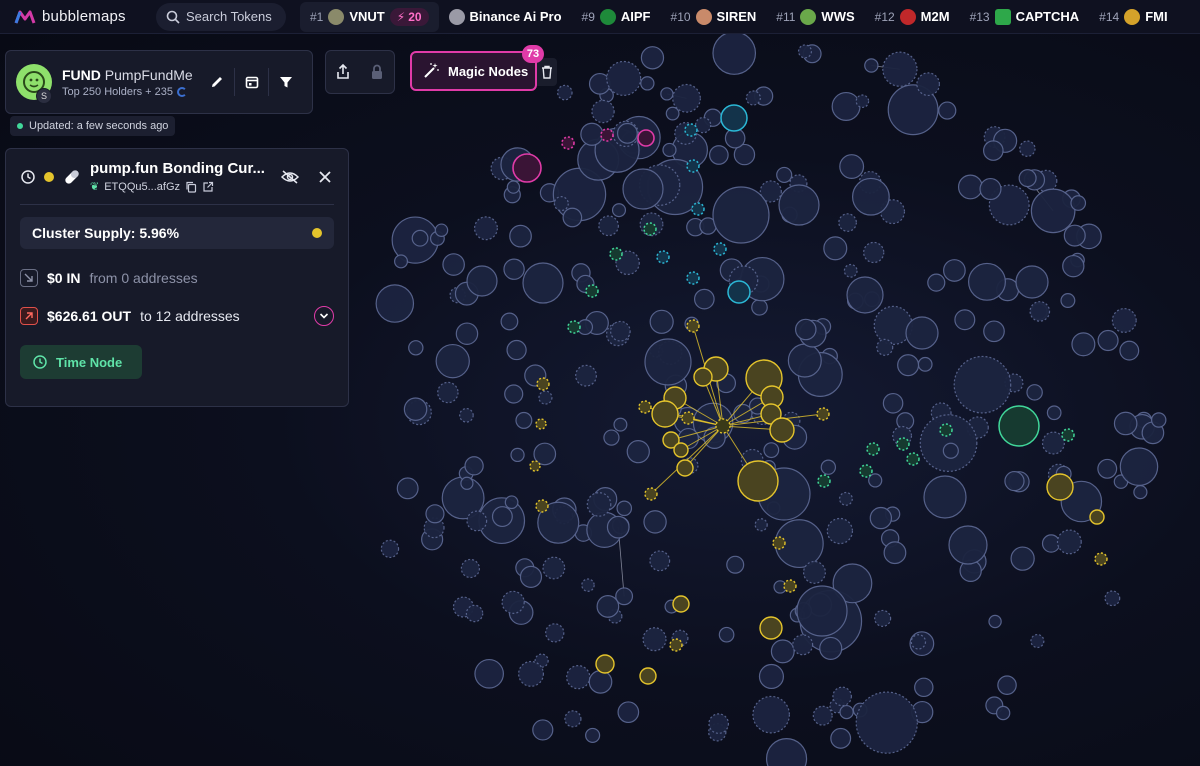  I want to click on search-box: Search Tokens, so click(221, 16).